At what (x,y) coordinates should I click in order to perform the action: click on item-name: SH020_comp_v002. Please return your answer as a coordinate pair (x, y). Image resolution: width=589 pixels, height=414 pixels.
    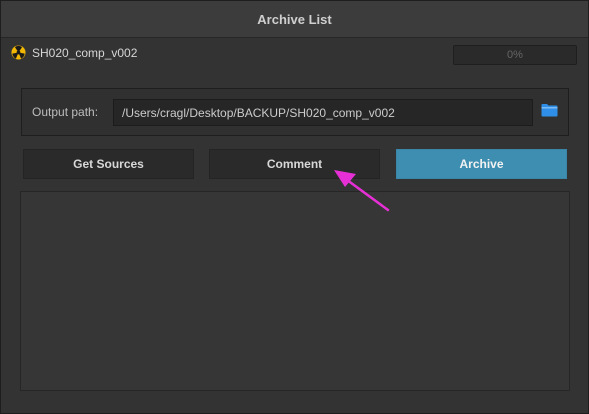
    Looking at the image, I should click on (85, 52).